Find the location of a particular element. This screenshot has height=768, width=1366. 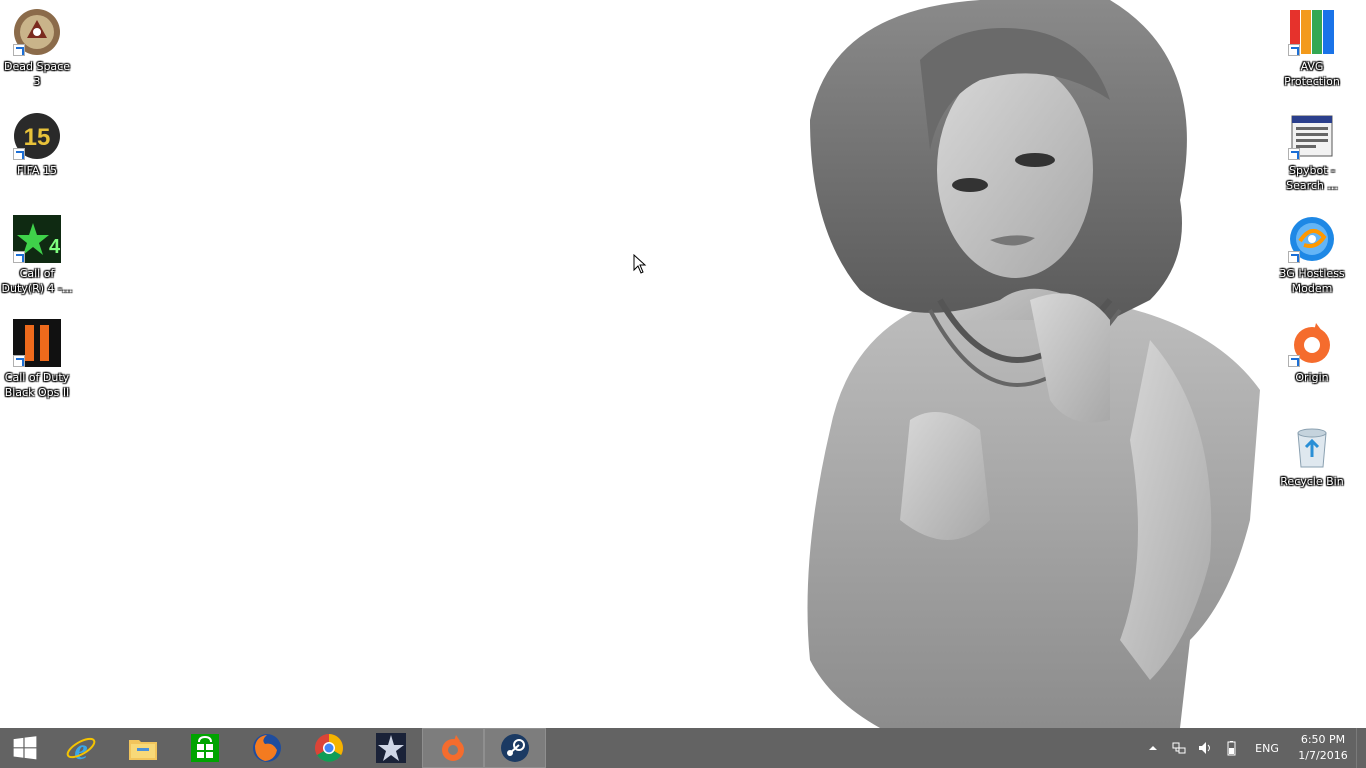

desktop-icon-origin: Origin is located at coordinates (1312, 352).